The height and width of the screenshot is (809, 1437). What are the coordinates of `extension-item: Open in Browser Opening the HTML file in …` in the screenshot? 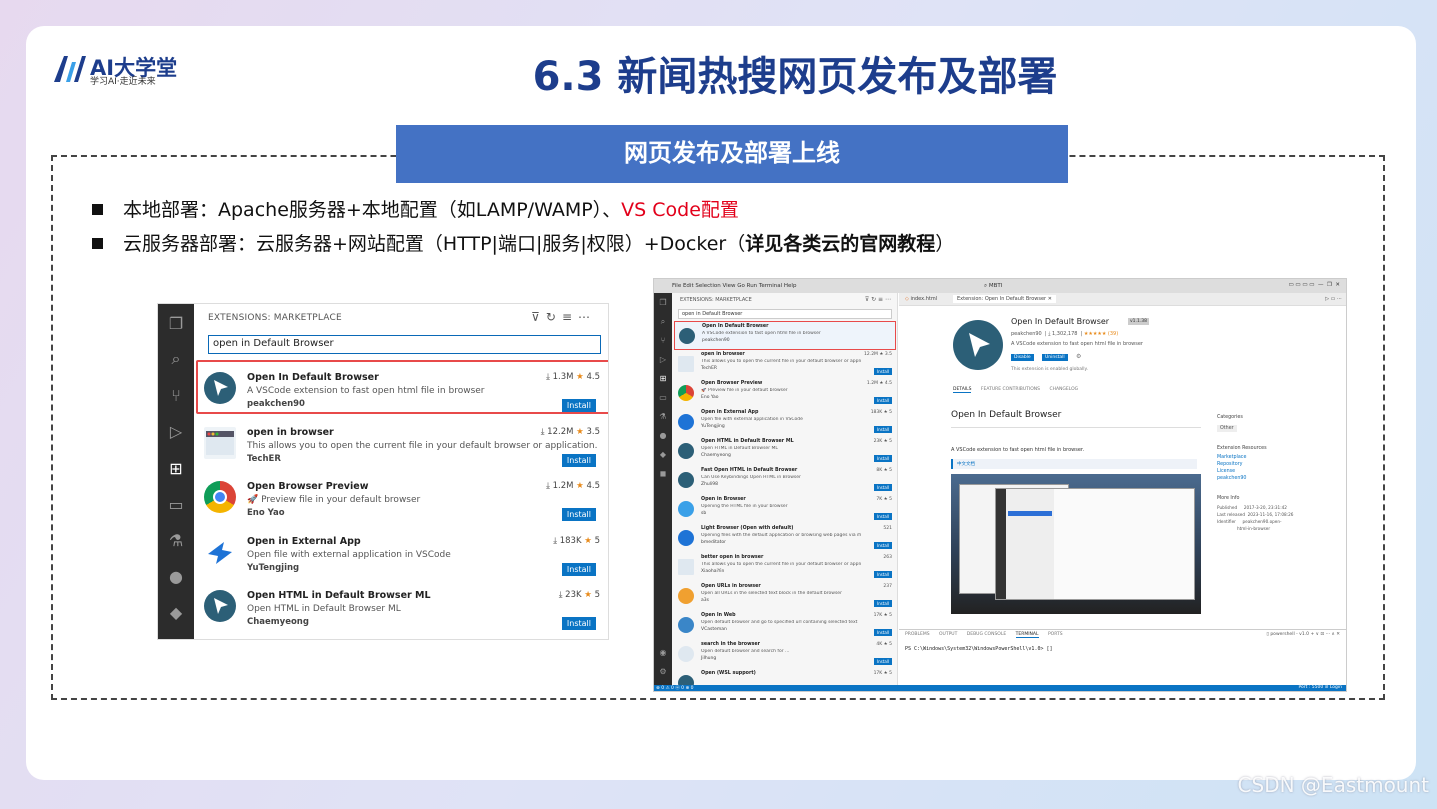 It's located at (785, 509).